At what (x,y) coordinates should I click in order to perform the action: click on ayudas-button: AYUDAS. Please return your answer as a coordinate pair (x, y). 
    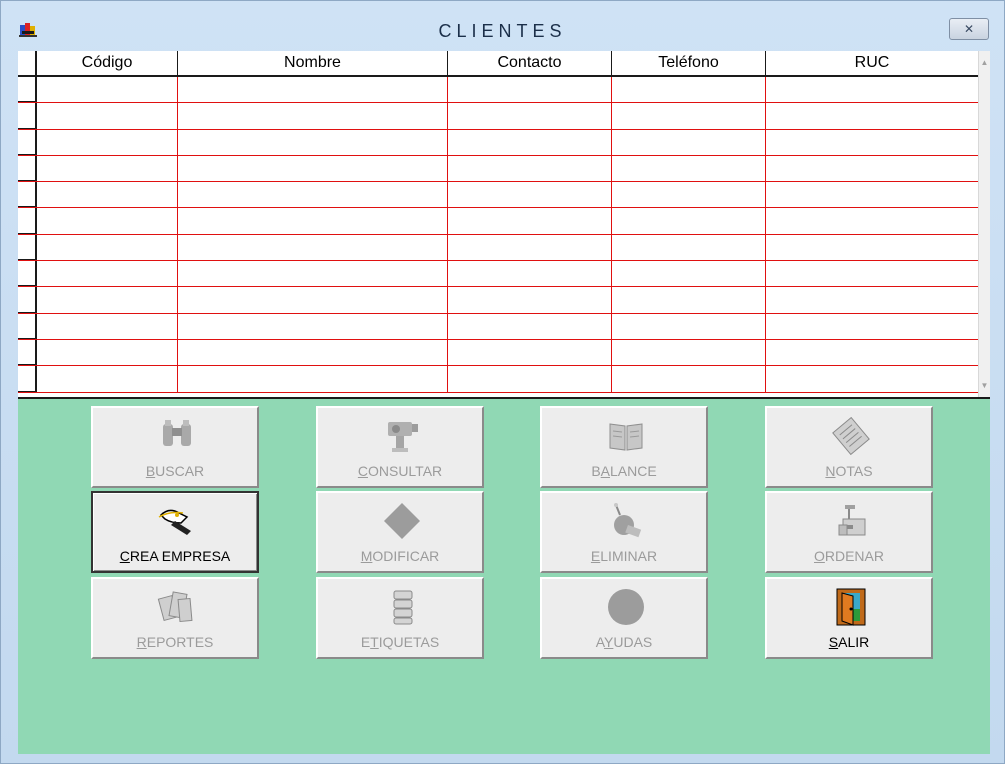
    Looking at the image, I should click on (624, 618).